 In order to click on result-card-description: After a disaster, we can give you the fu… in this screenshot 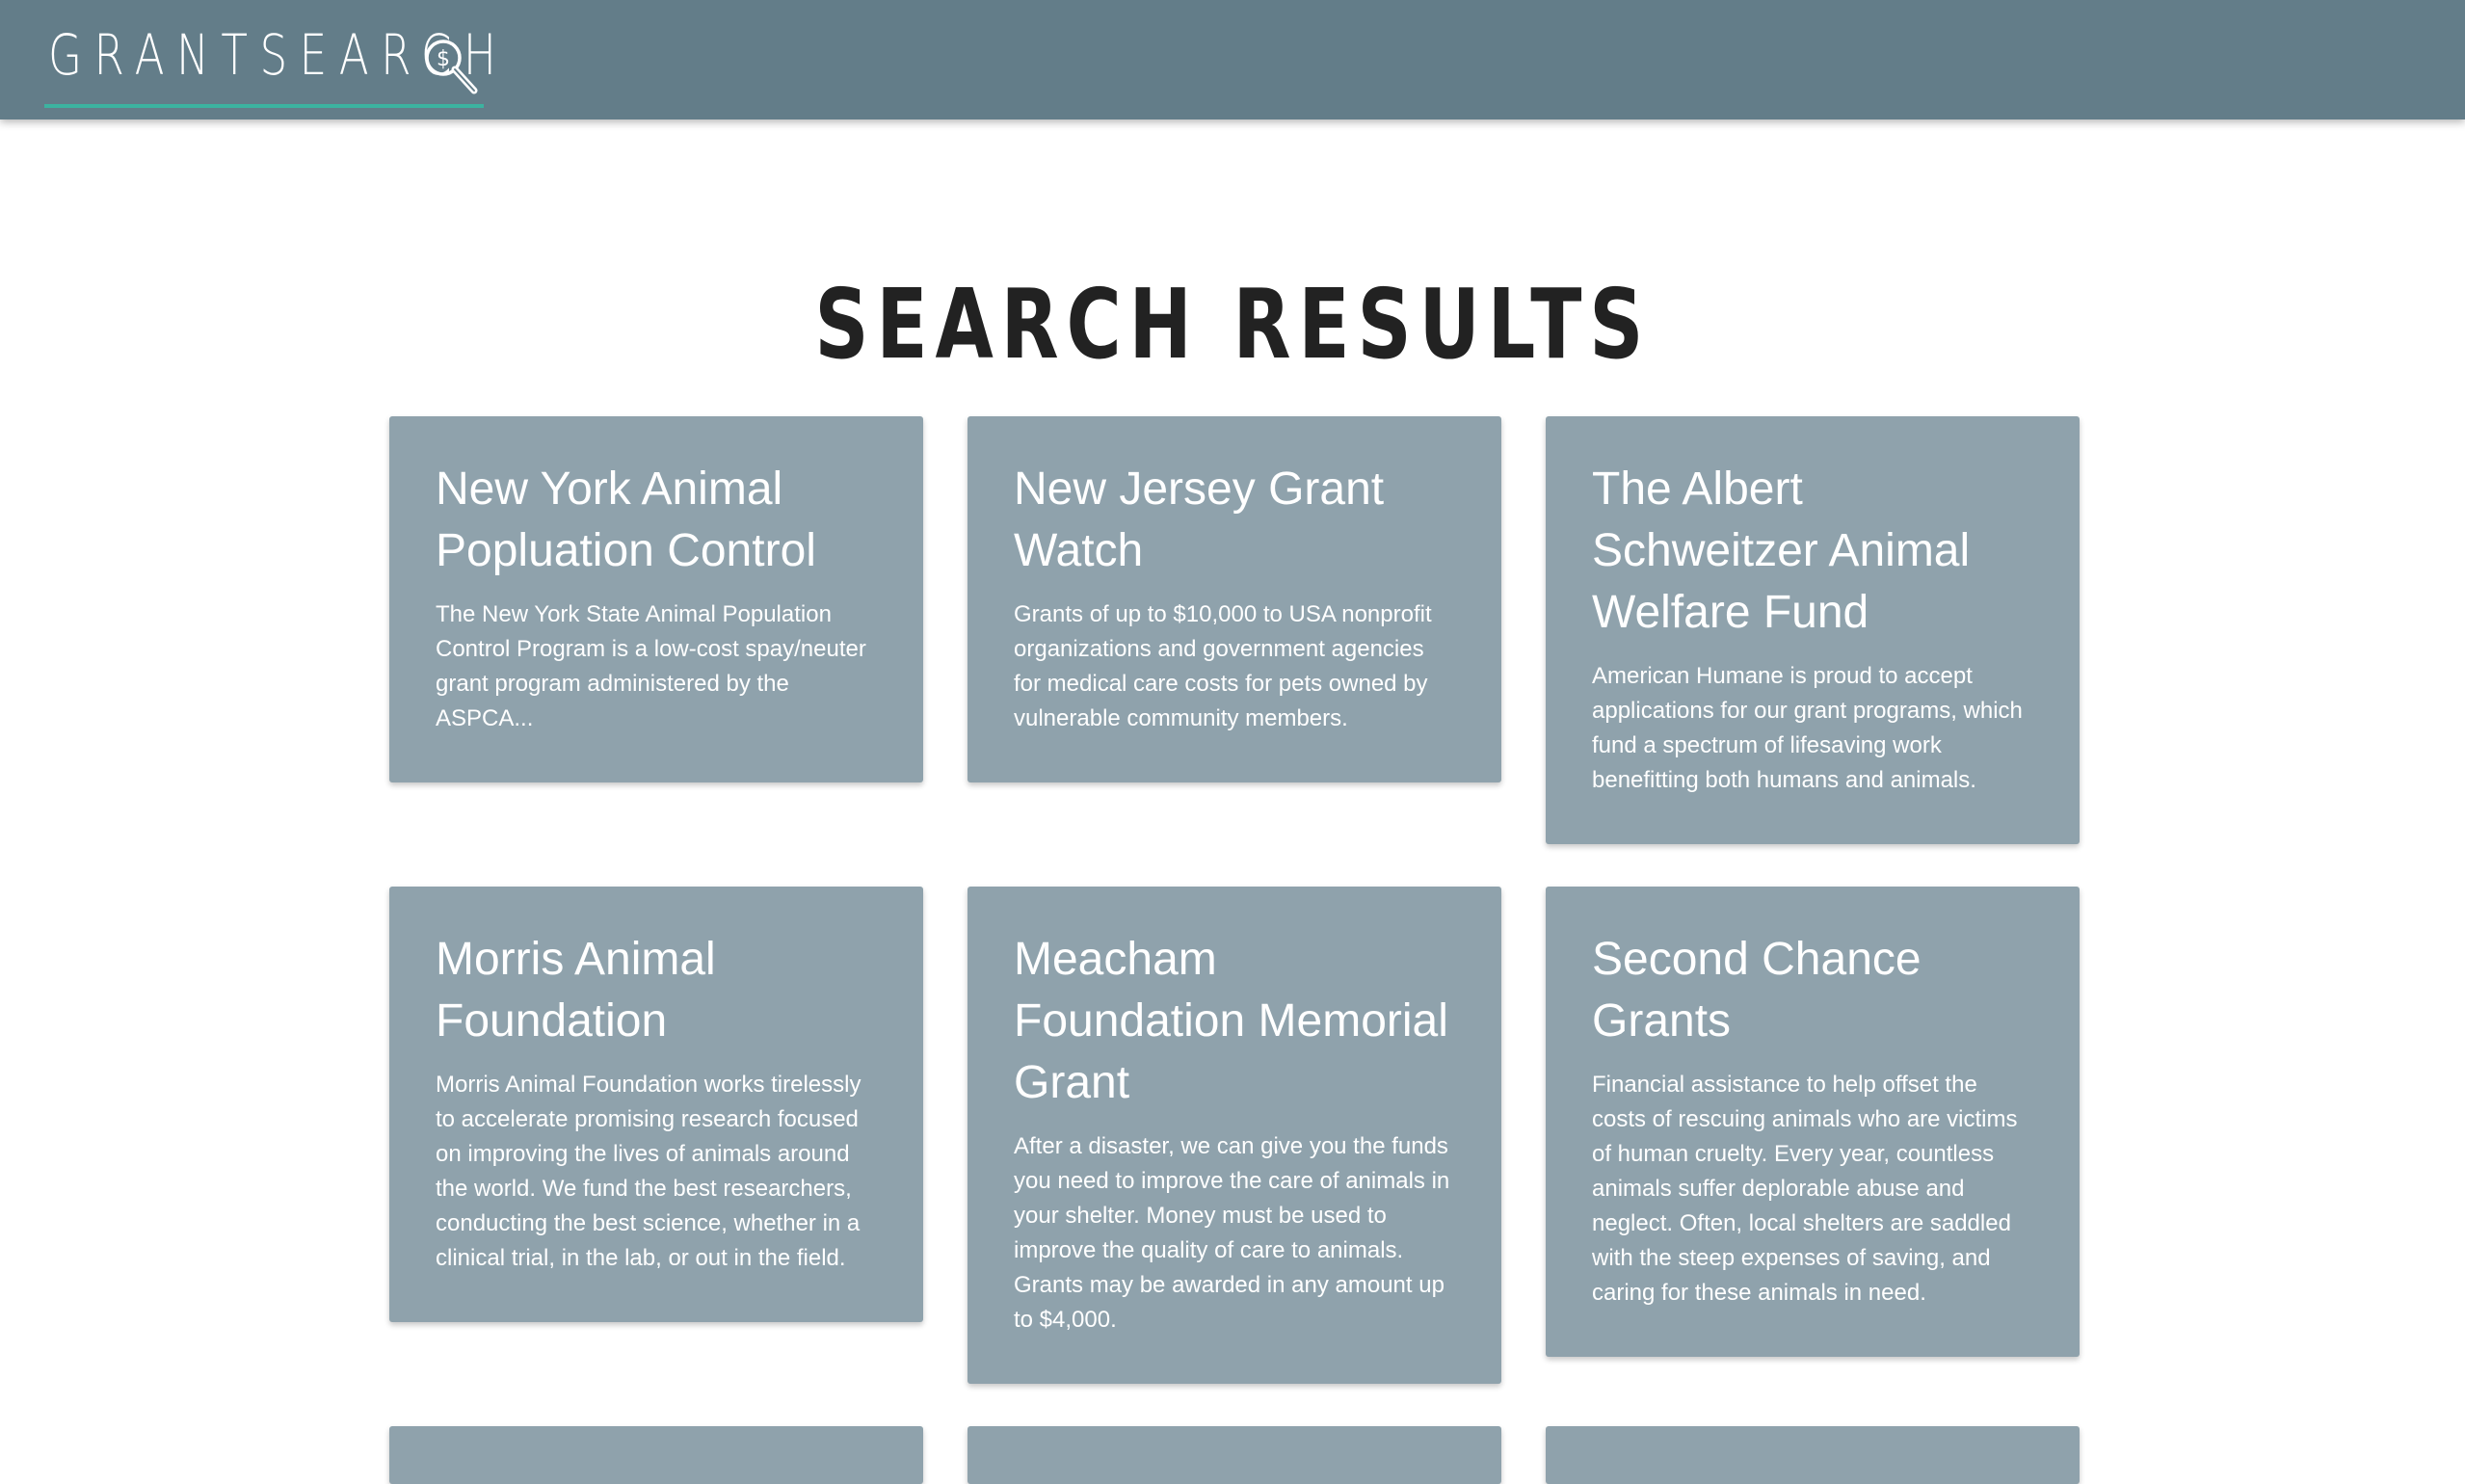, I will do `click(1232, 1233)`.